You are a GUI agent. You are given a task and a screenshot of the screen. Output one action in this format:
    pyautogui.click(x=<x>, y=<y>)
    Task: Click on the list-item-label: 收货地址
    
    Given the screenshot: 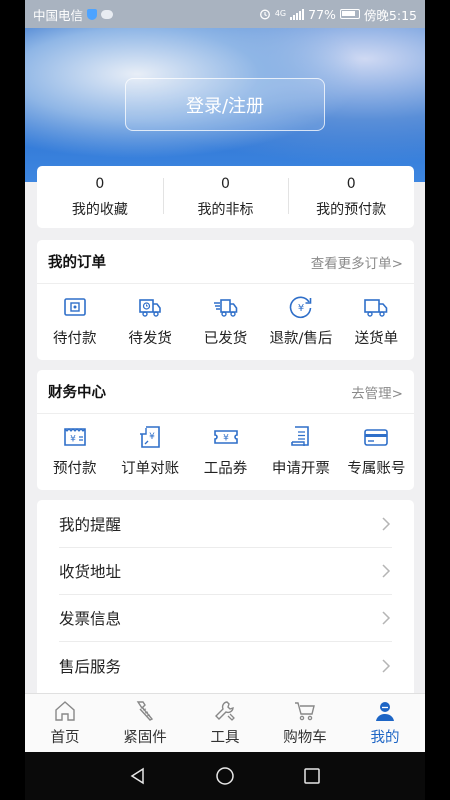 What is the action you would take?
    pyautogui.click(x=90, y=572)
    